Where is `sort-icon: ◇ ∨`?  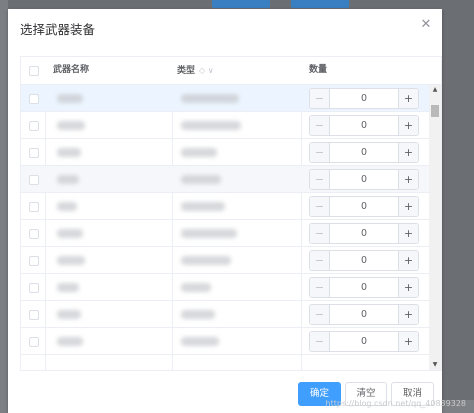 sort-icon: ◇ ∨ is located at coordinates (206, 70).